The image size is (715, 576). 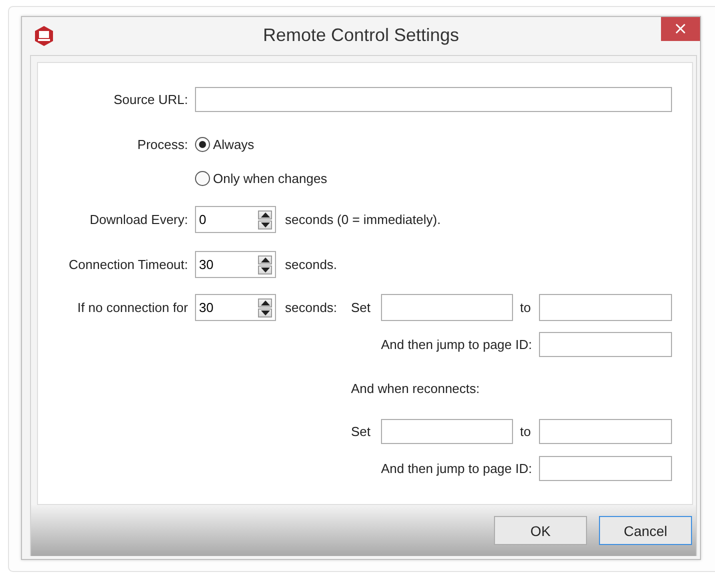 What do you see at coordinates (139, 219) in the screenshot?
I see `field-label: Download Every:` at bounding box center [139, 219].